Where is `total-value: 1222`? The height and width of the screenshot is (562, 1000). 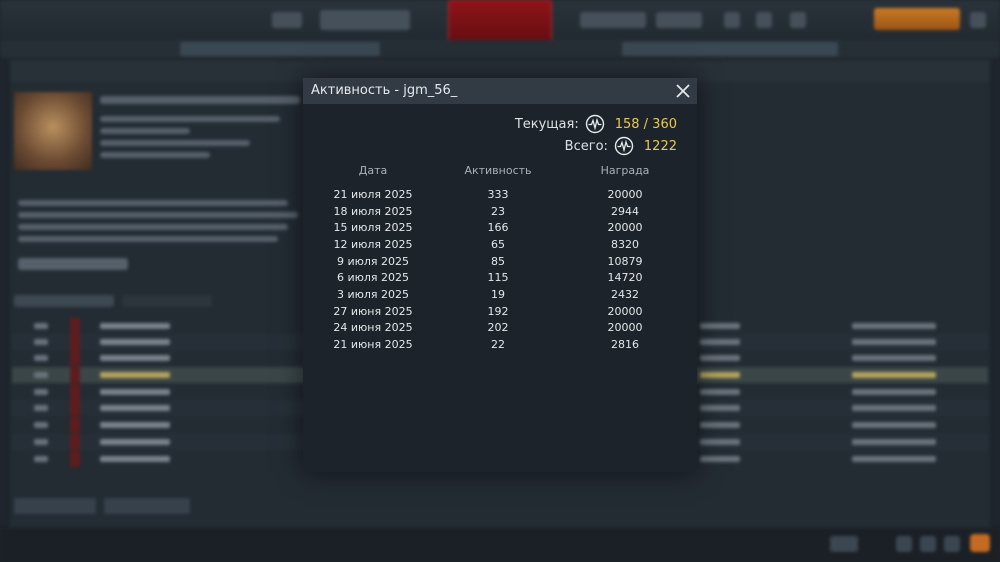 total-value: 1222 is located at coordinates (660, 146).